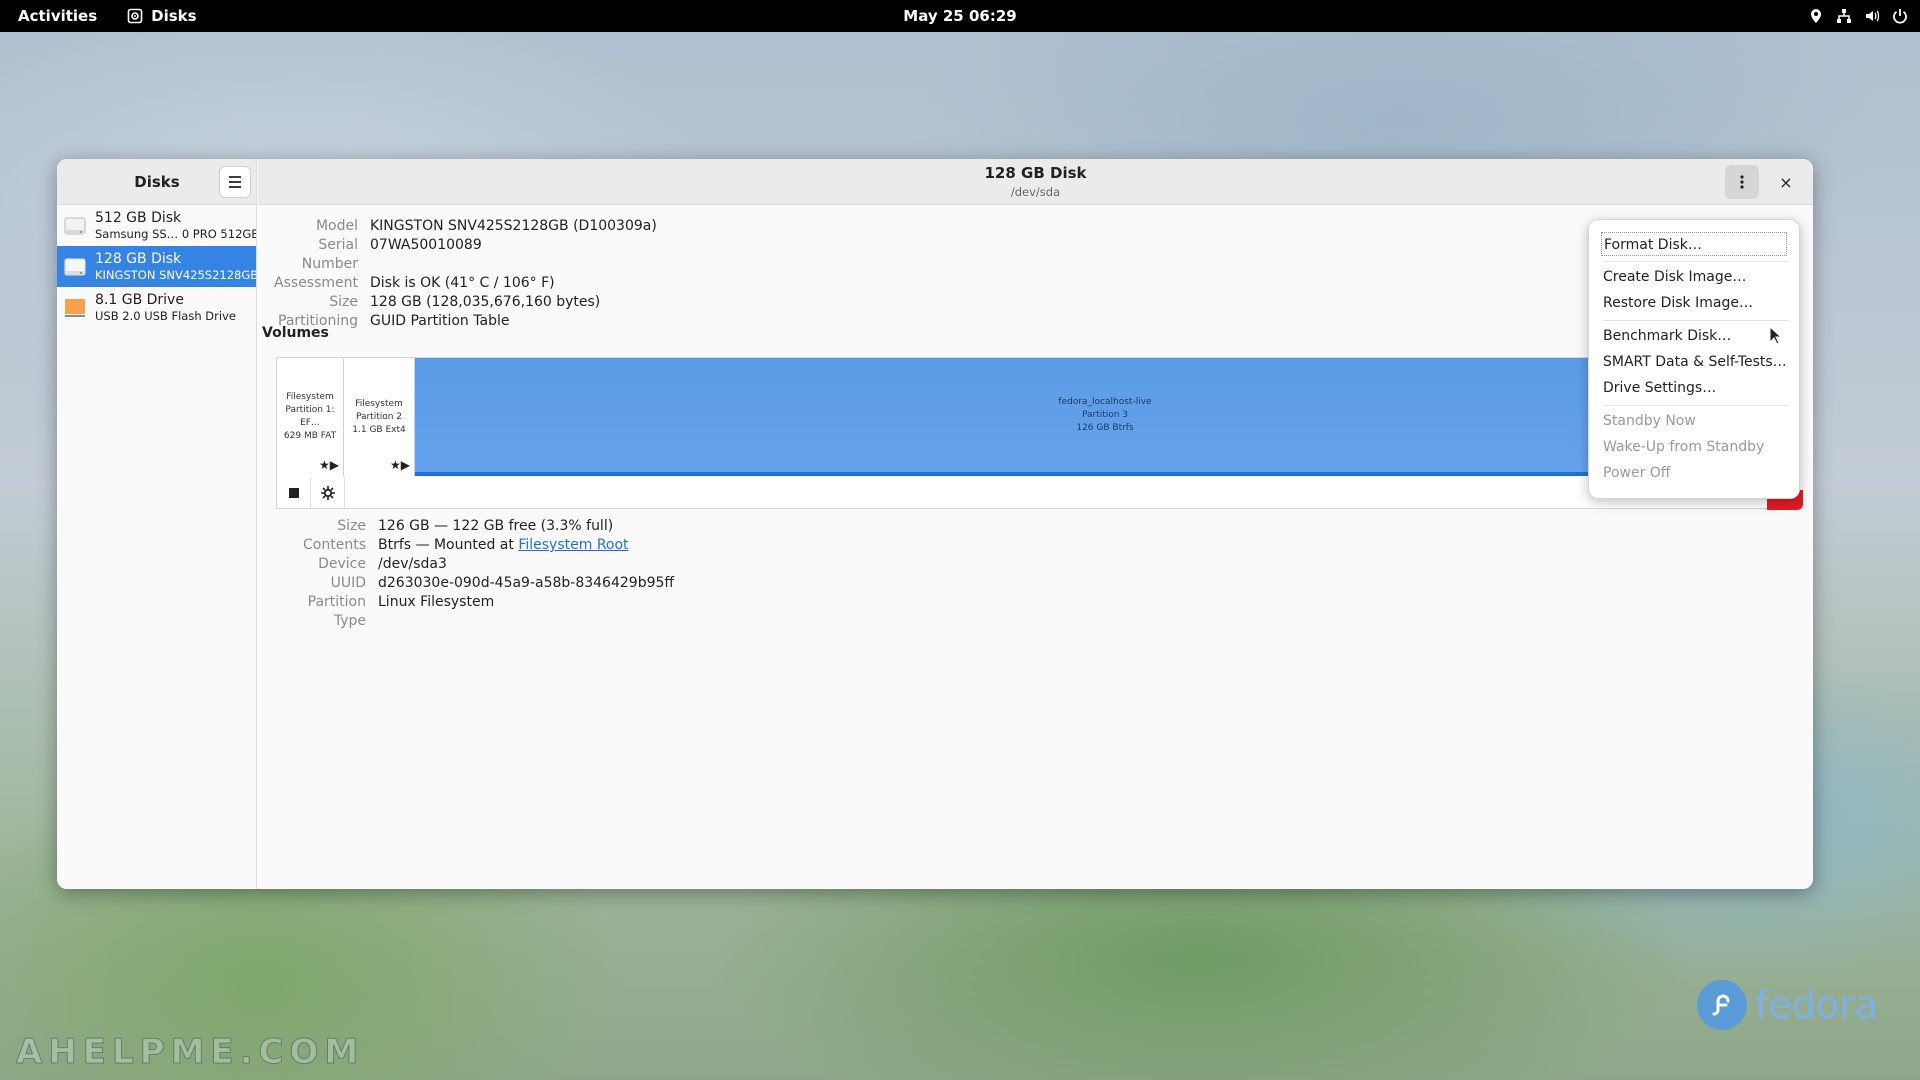 The height and width of the screenshot is (1080, 1920). I want to click on fedora-mark-icon, so click(1722, 1005).